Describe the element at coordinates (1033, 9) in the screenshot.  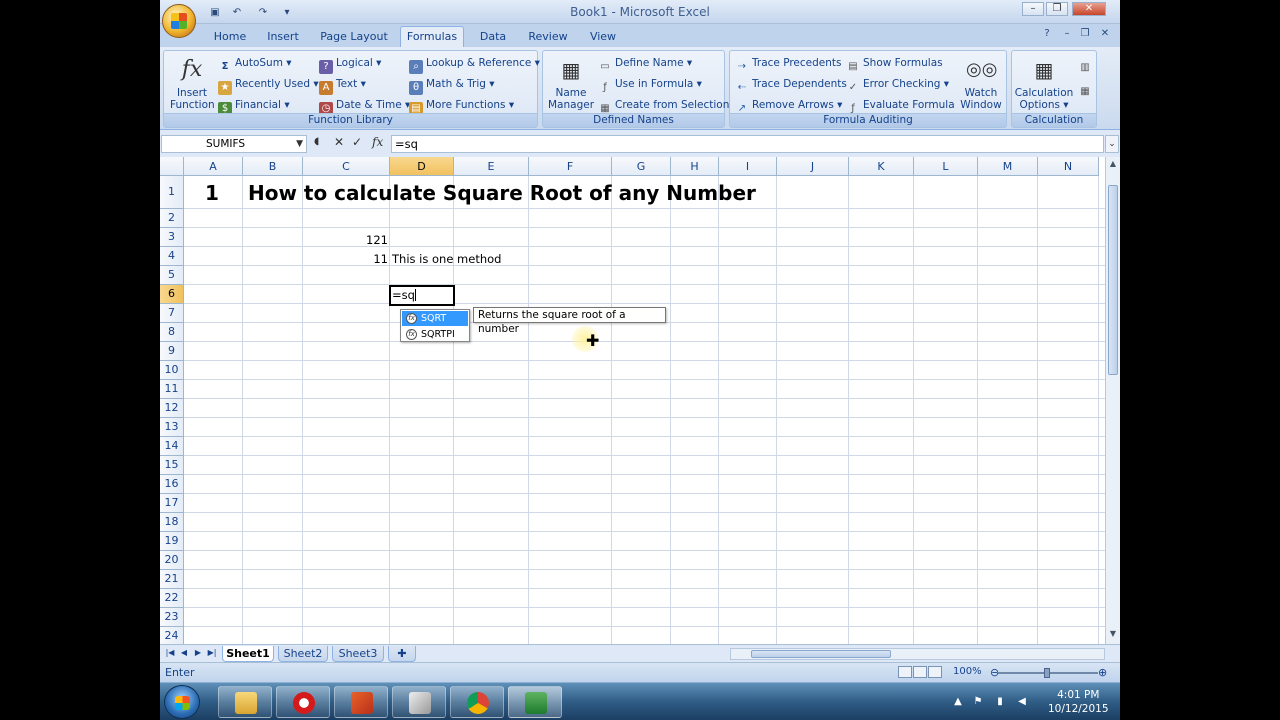
I see `minimize-button: –` at that location.